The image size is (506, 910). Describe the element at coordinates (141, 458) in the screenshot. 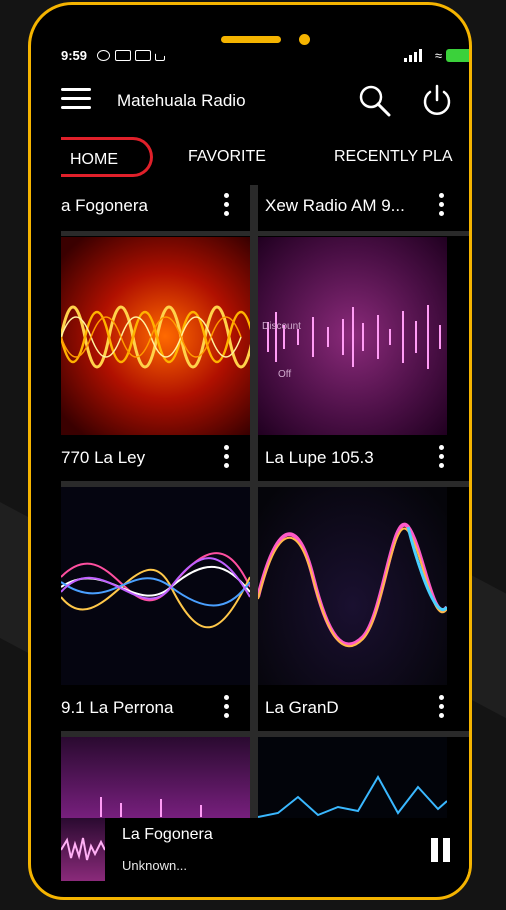

I see `station-name: 770 La Ley` at that location.